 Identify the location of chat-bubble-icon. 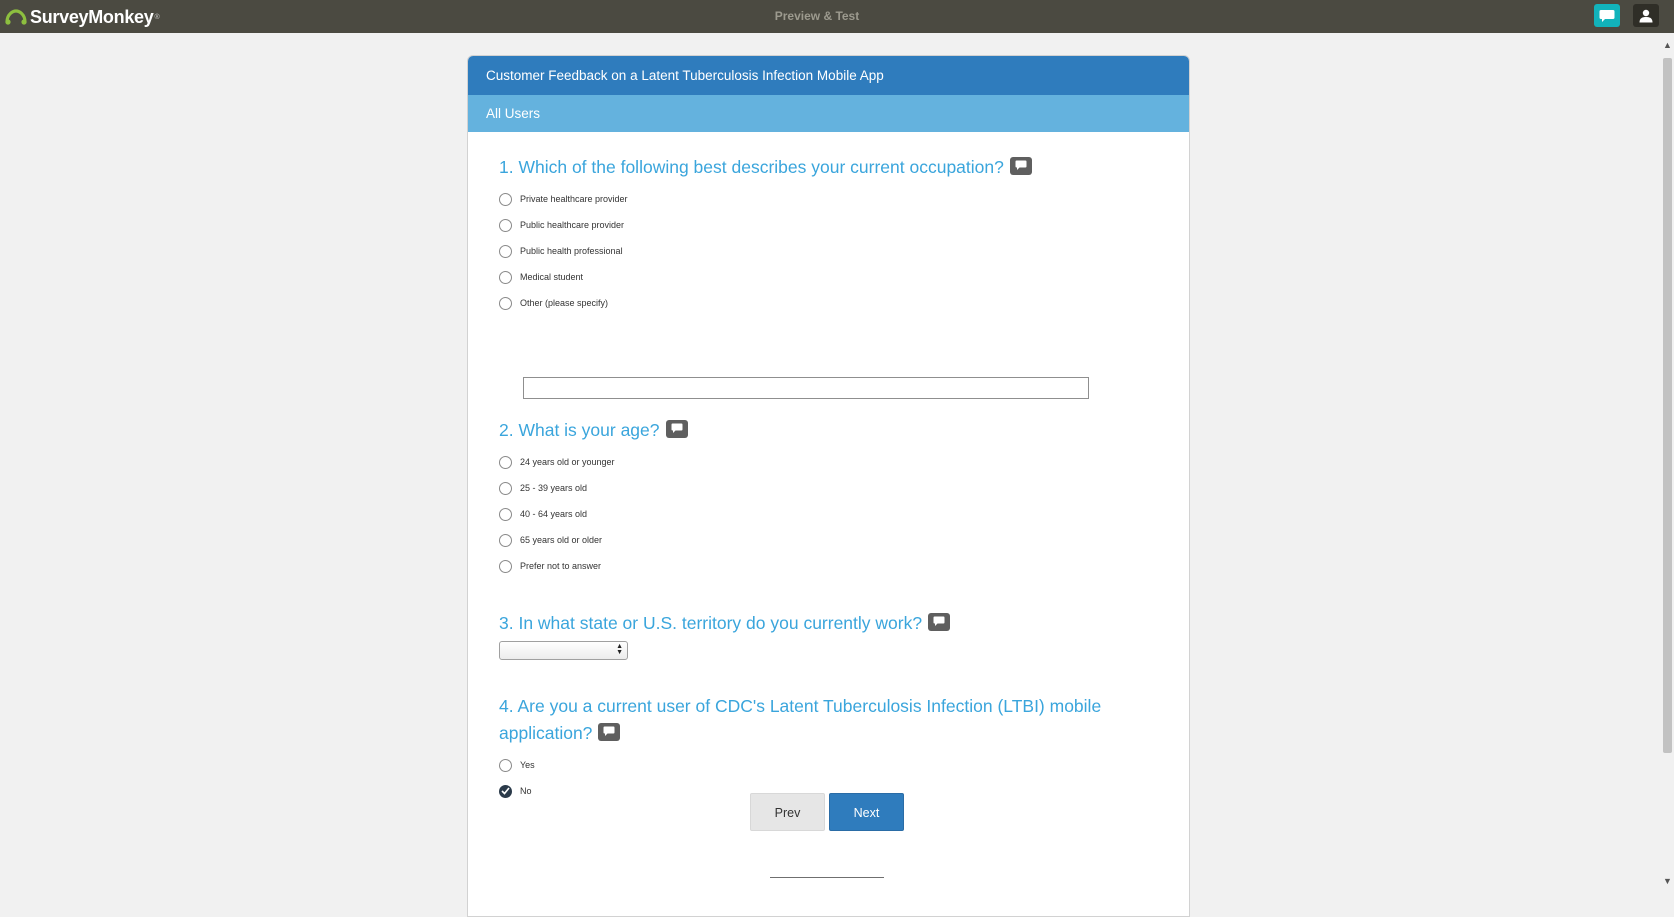
(1607, 15).